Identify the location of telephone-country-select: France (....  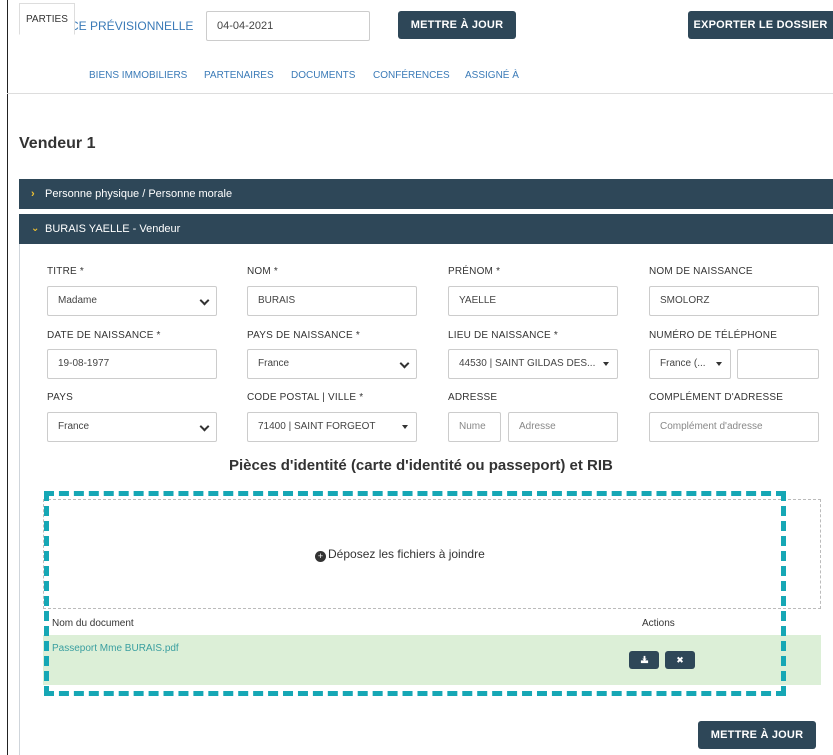
(690, 364).